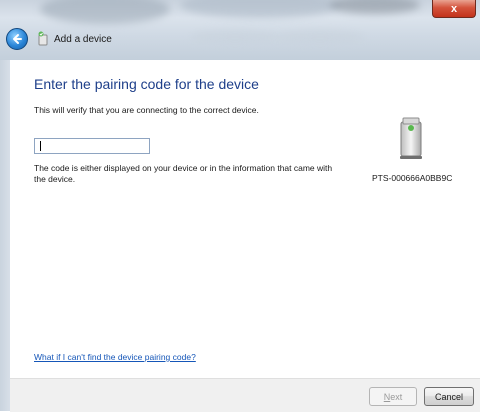  Describe the element at coordinates (396, 396) in the screenshot. I see `next-label: ext` at that location.